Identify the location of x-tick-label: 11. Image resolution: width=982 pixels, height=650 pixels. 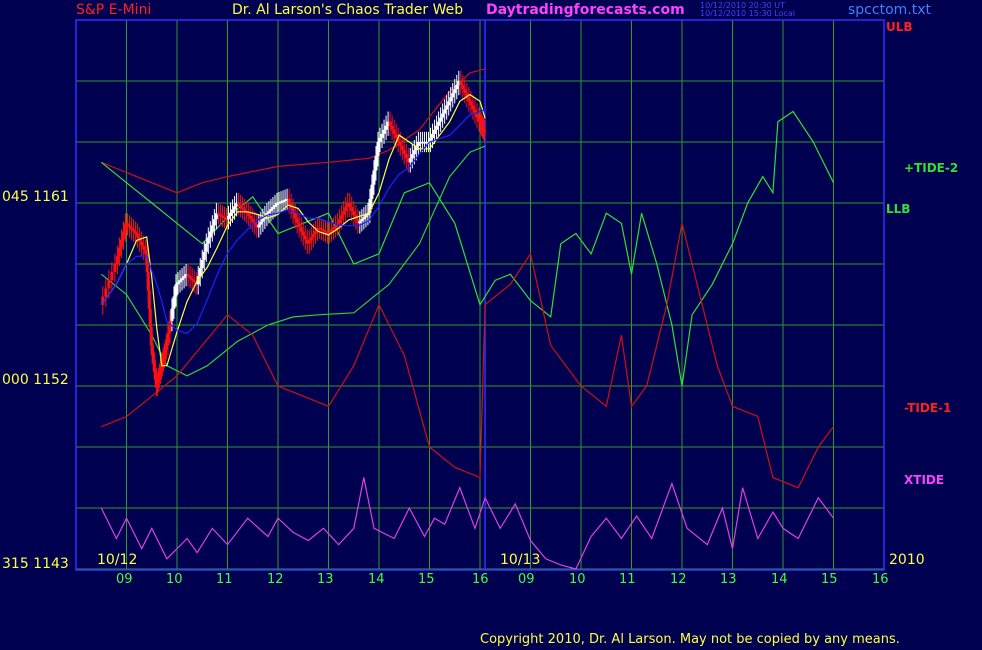
(224, 579).